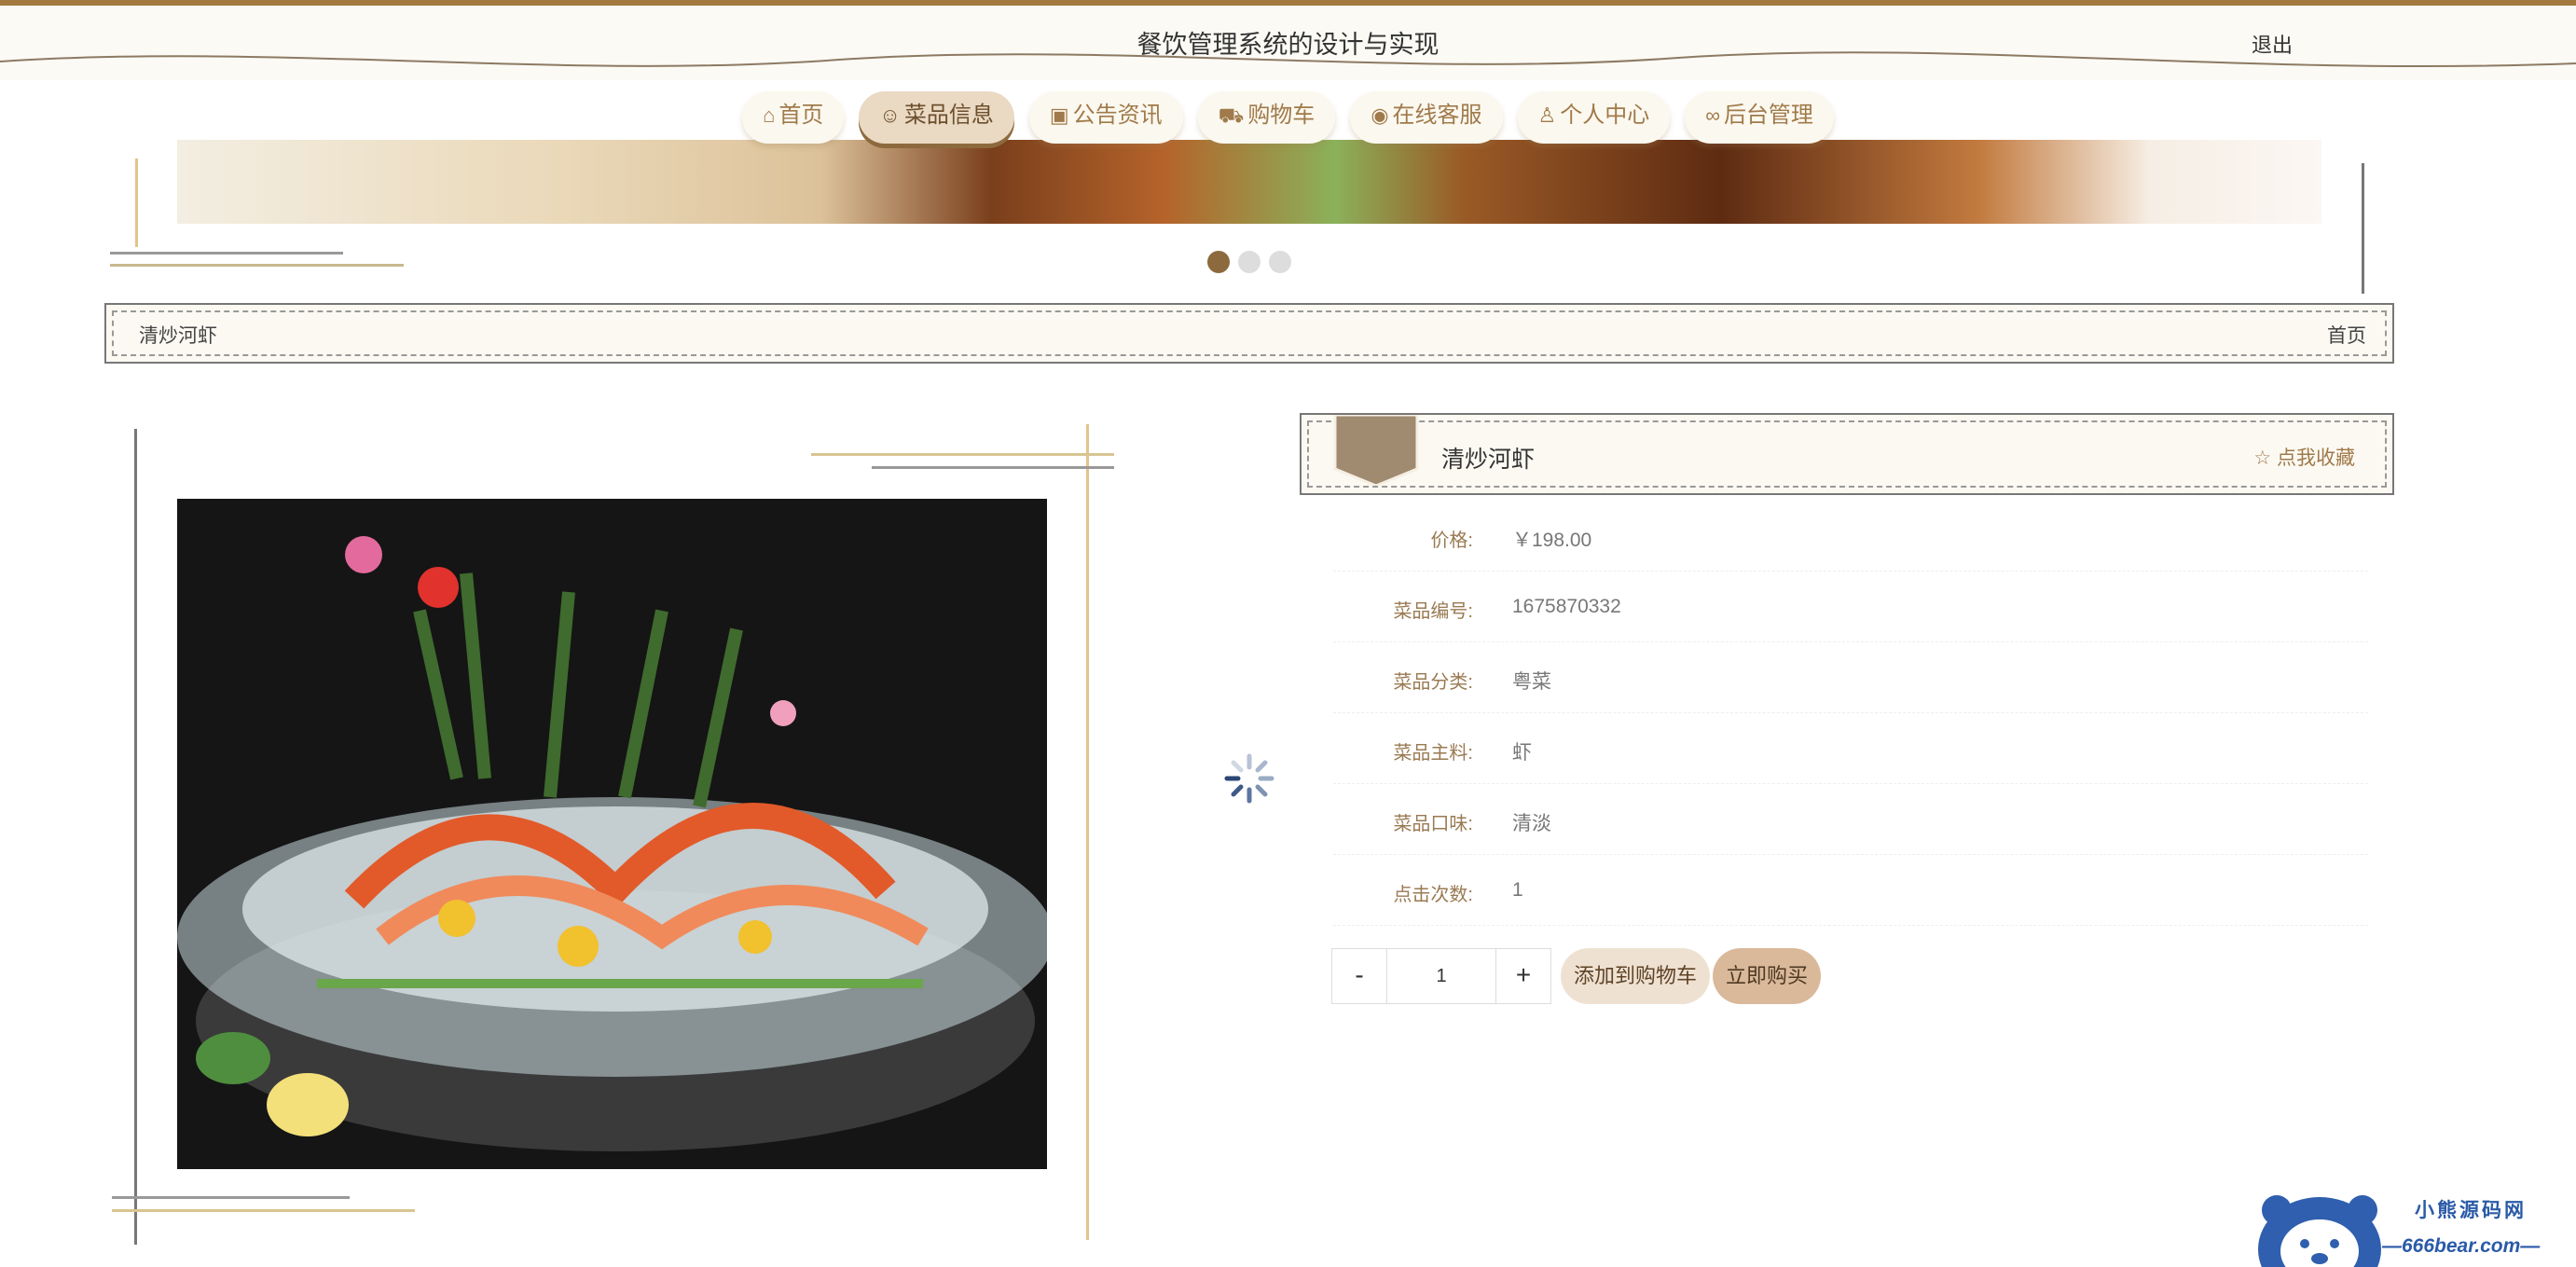 The width and height of the screenshot is (2576, 1267). What do you see at coordinates (2346, 335) in the screenshot?
I see `breadcrumb-home-link: 首页` at bounding box center [2346, 335].